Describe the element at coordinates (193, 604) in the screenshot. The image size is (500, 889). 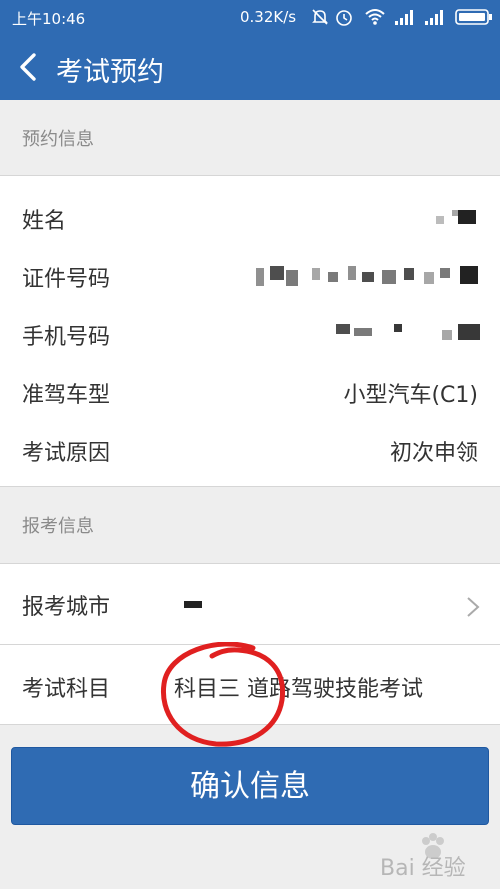
I see `exam-city-redacted` at that location.